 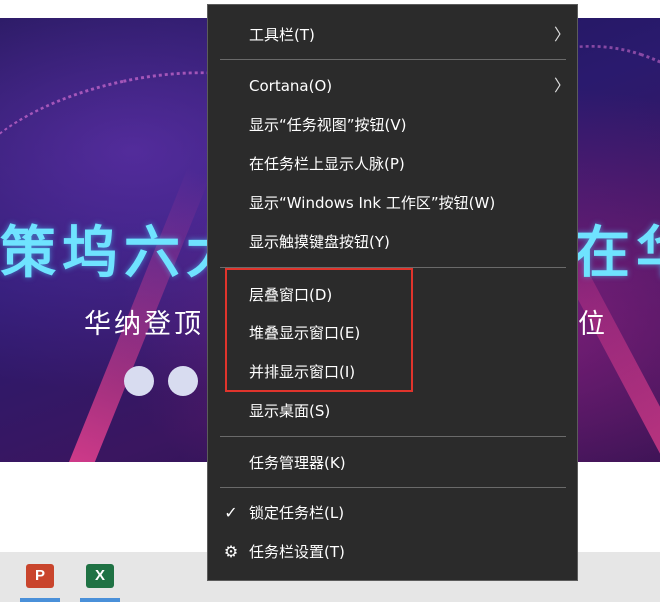 I want to click on powerpoint-taskbar-icon: P, so click(x=40, y=576).